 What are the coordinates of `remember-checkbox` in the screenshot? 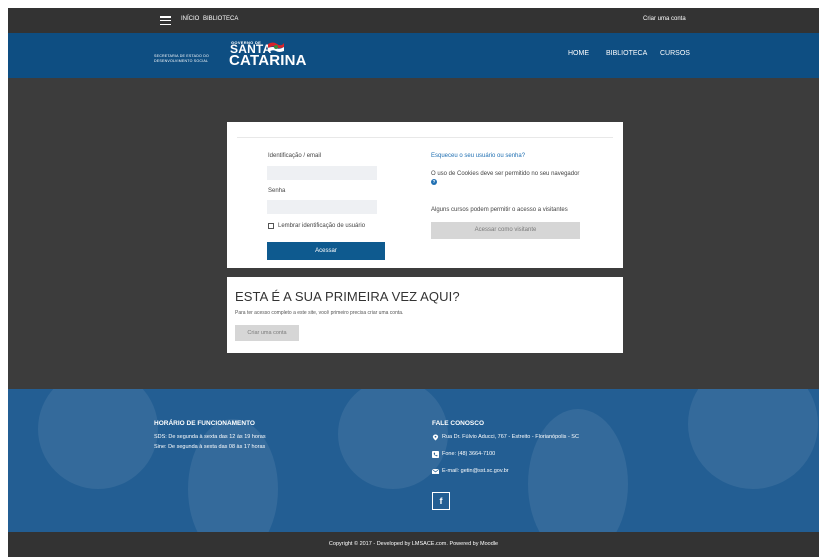 It's located at (271, 226).